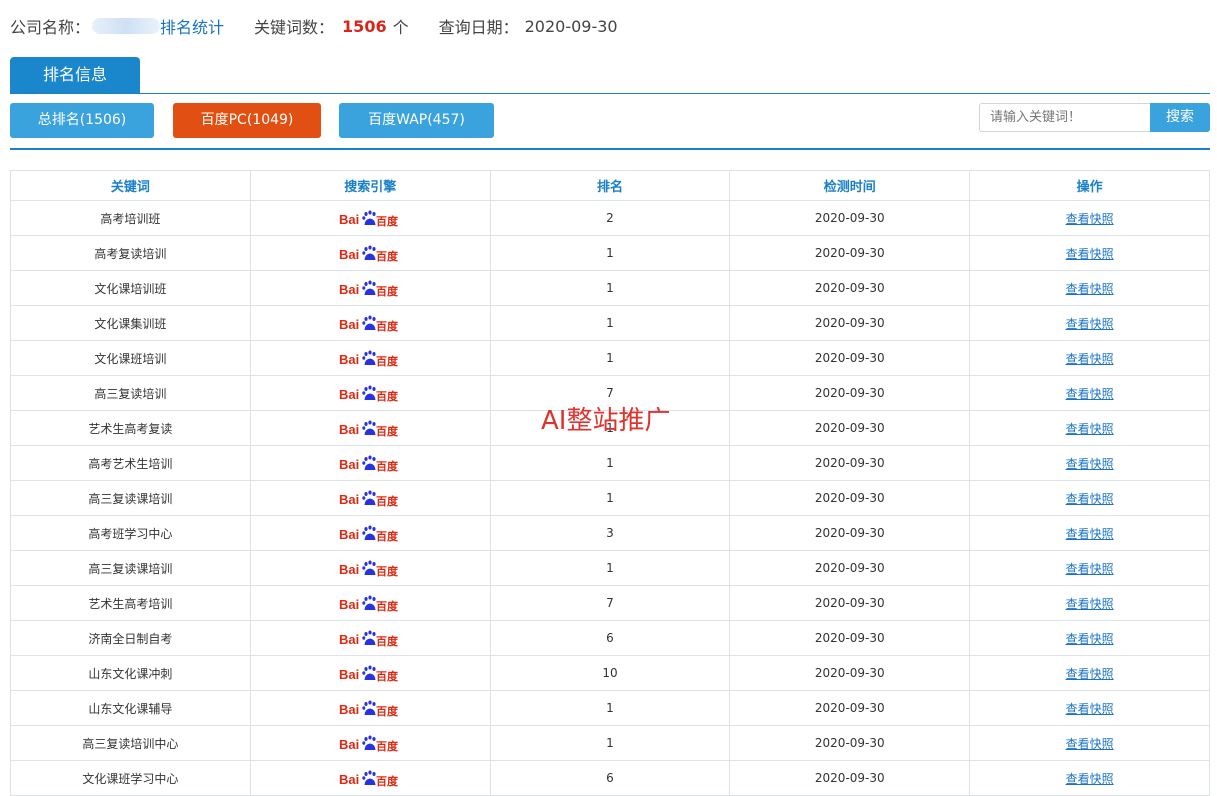 The height and width of the screenshot is (796, 1217). What do you see at coordinates (75, 75) in the screenshot?
I see `tab-ranking-info: 排名信息` at bounding box center [75, 75].